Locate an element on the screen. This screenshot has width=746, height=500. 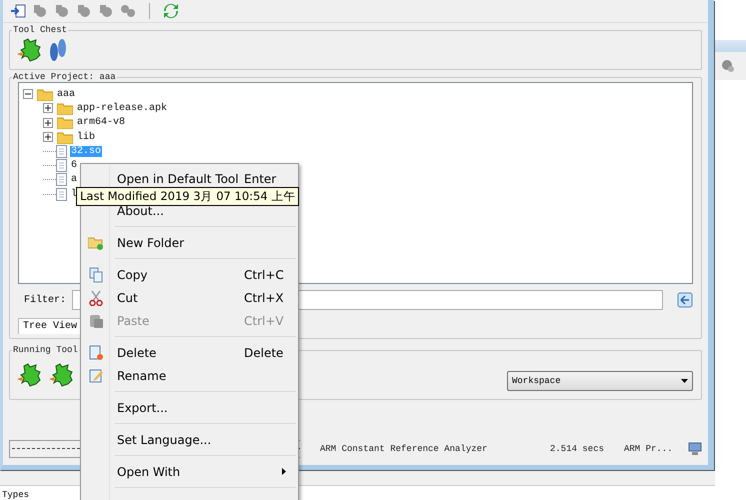
panel-label: Types is located at coordinates (16, 495).